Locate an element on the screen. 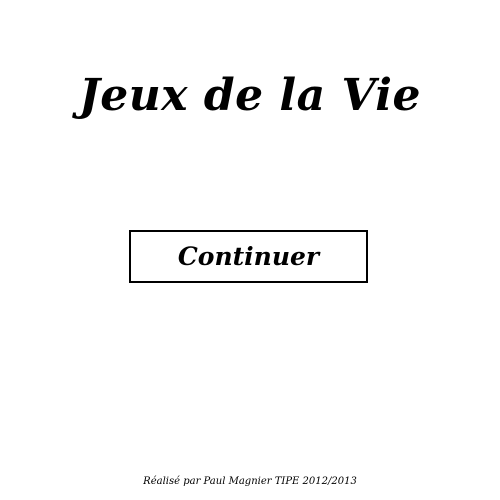 The image size is (500, 500). footer-credit: Réalisé par Paul Magnier TIPE 2012/2013 is located at coordinates (250, 481).